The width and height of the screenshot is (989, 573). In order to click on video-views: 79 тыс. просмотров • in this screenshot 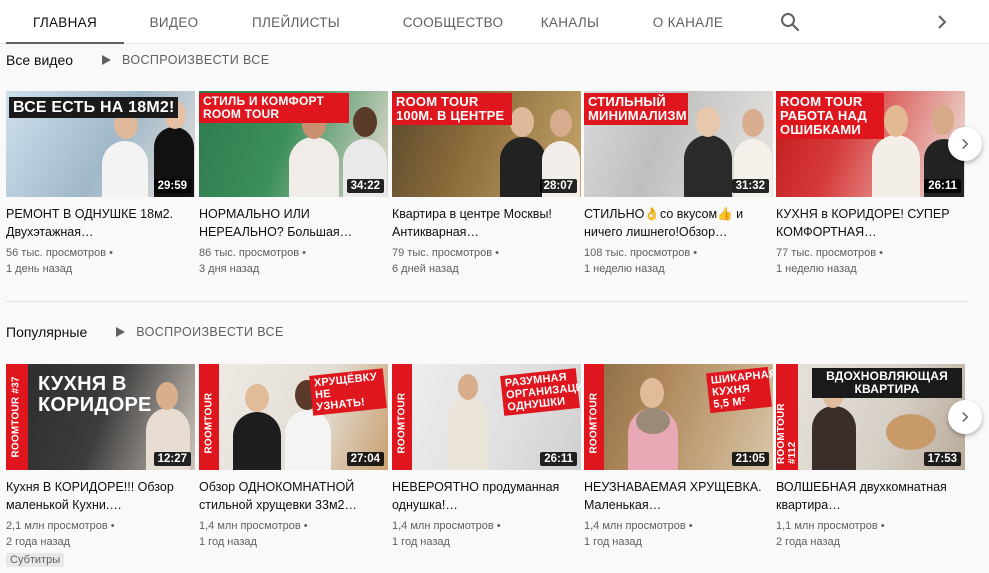, I will do `click(446, 253)`.